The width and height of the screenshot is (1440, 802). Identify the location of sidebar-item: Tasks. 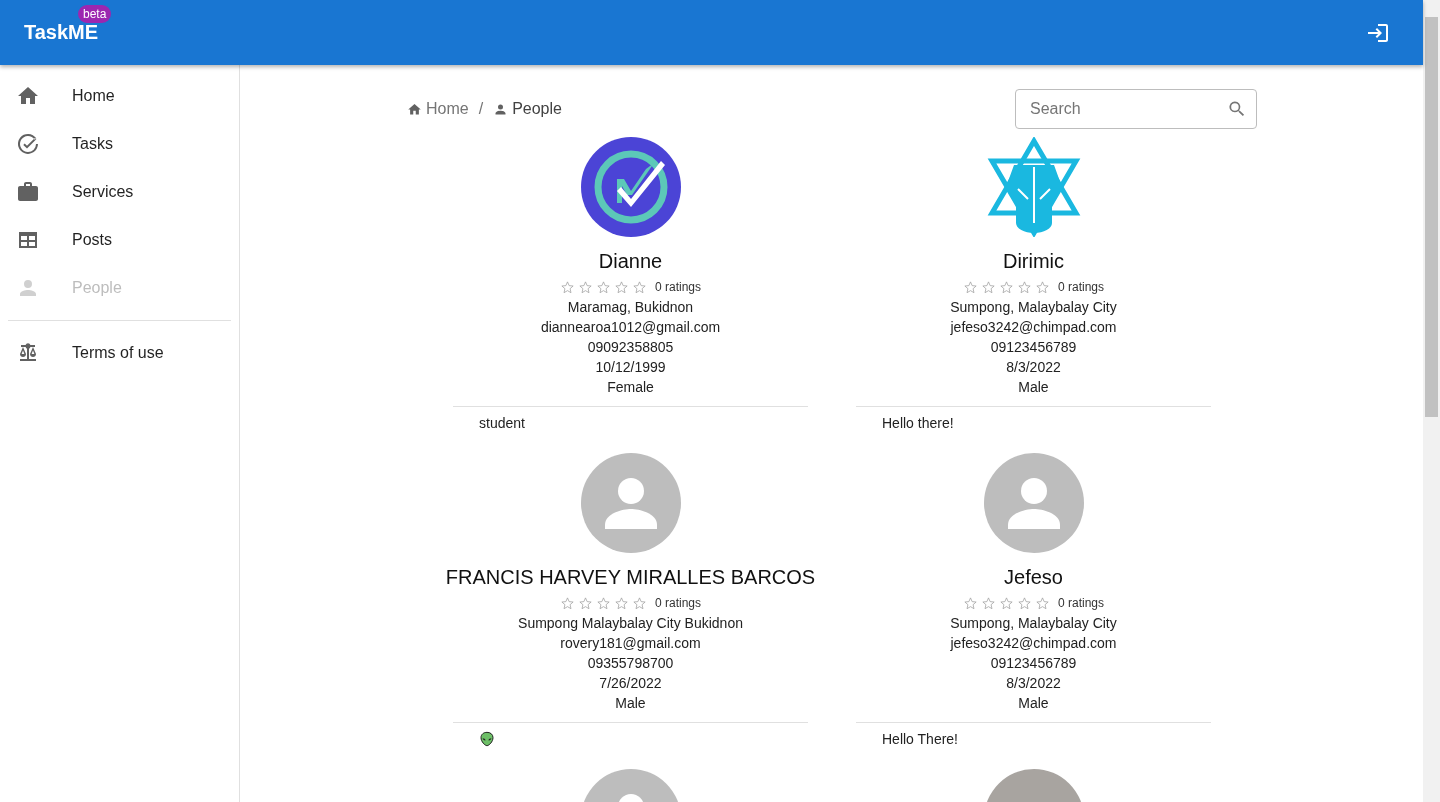
(119, 144).